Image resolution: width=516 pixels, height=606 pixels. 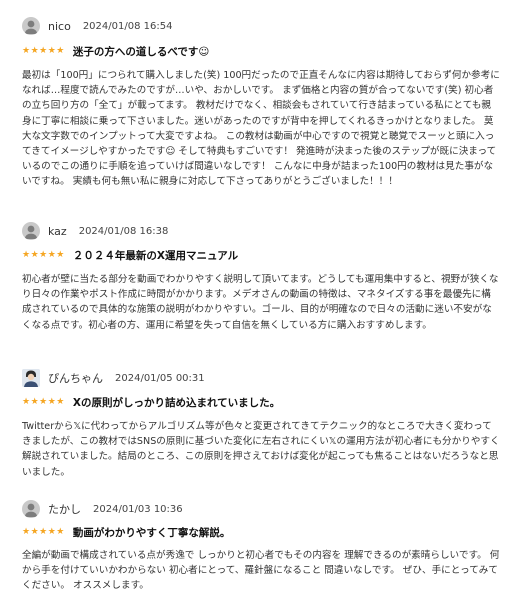 I want to click on review-title: Xの原則がしっかり詰め込まれていました。, so click(x=176, y=402).